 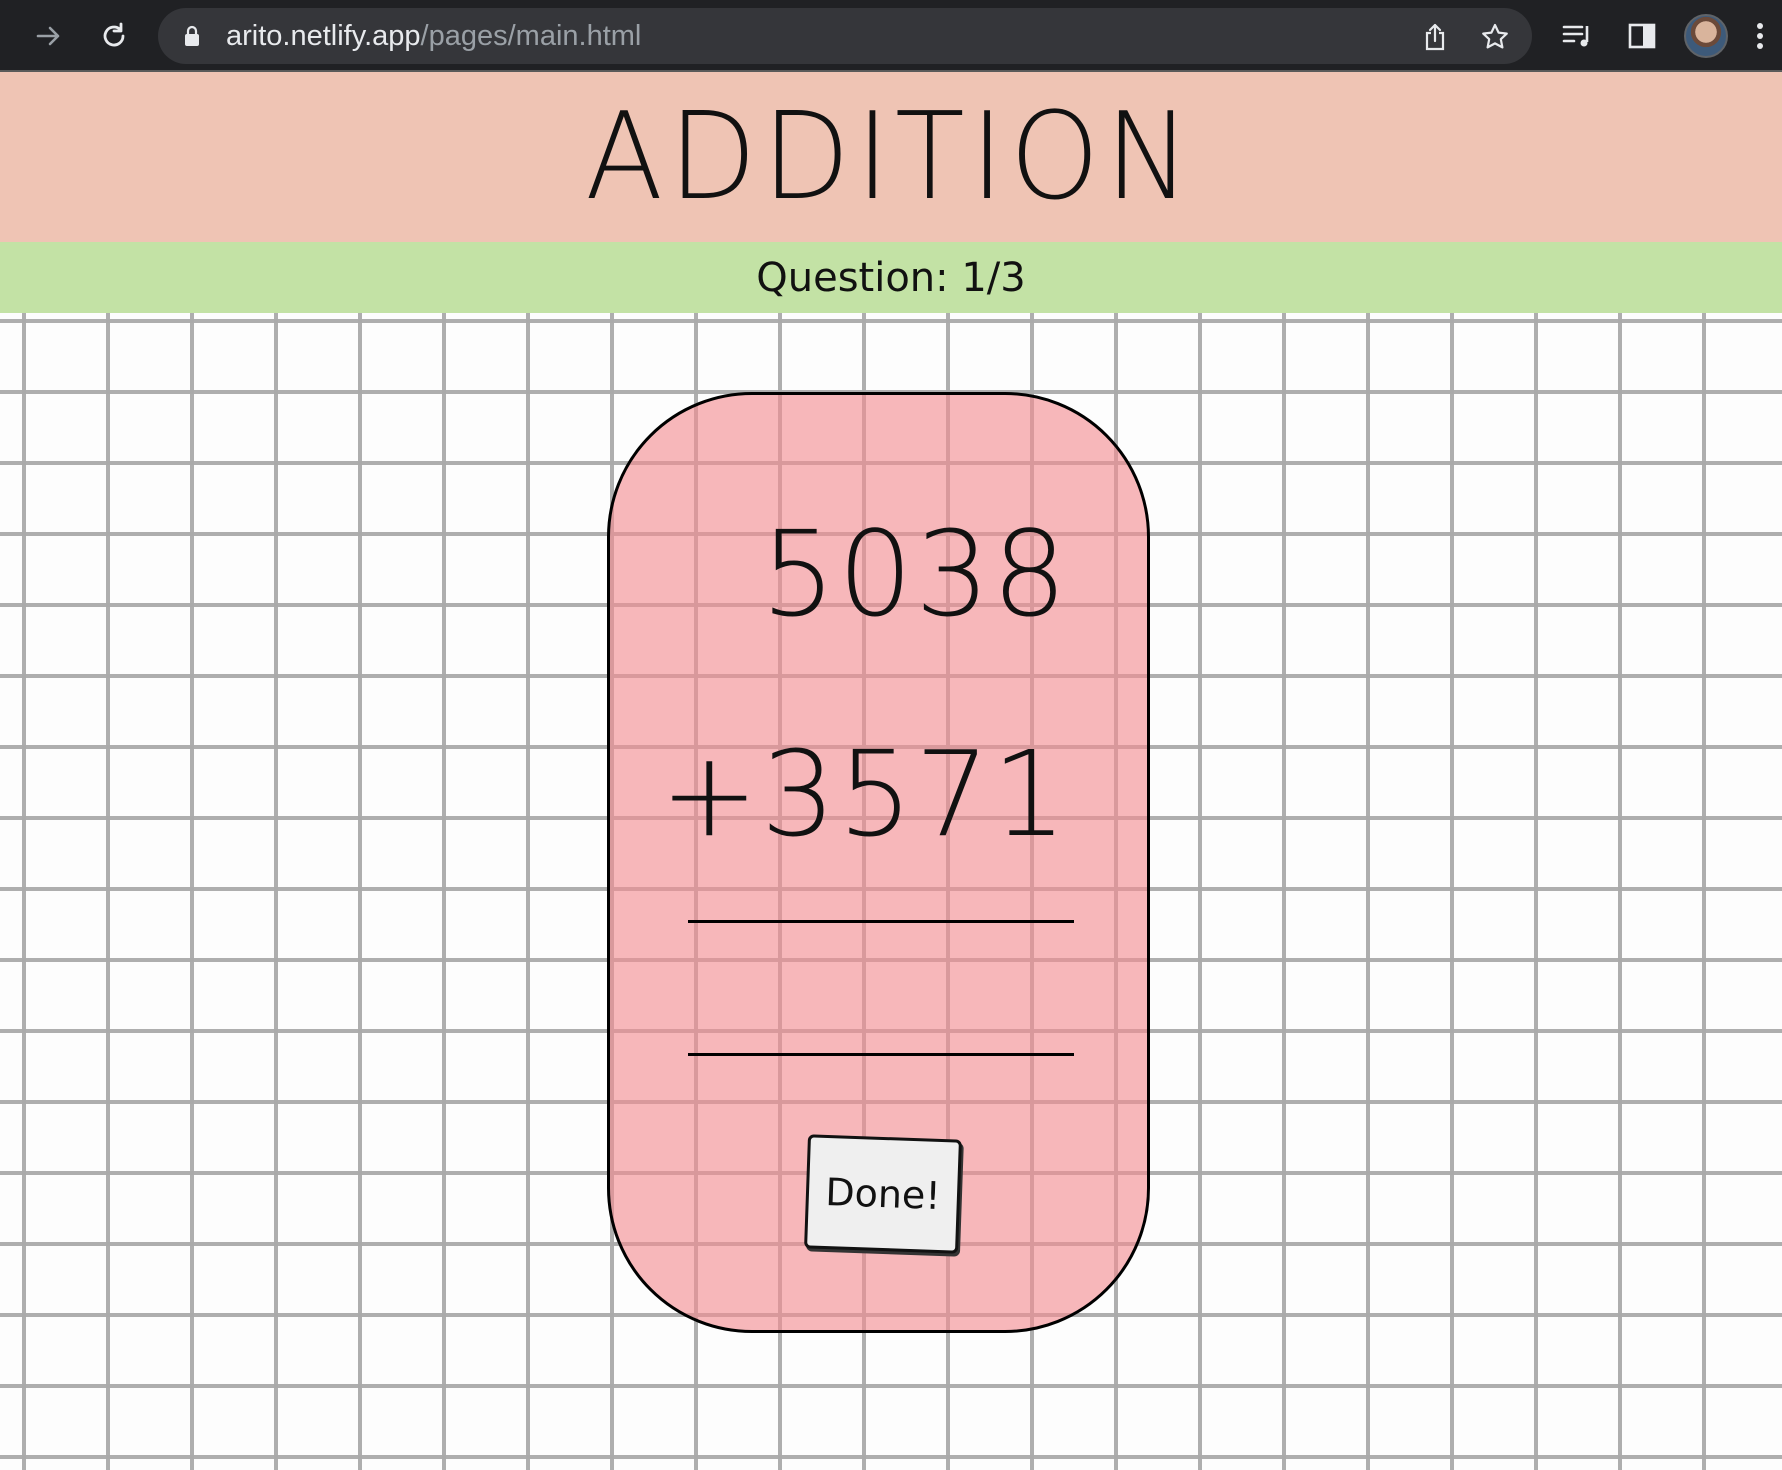 What do you see at coordinates (1760, 36) in the screenshot?
I see `kebab-menu-icon` at bounding box center [1760, 36].